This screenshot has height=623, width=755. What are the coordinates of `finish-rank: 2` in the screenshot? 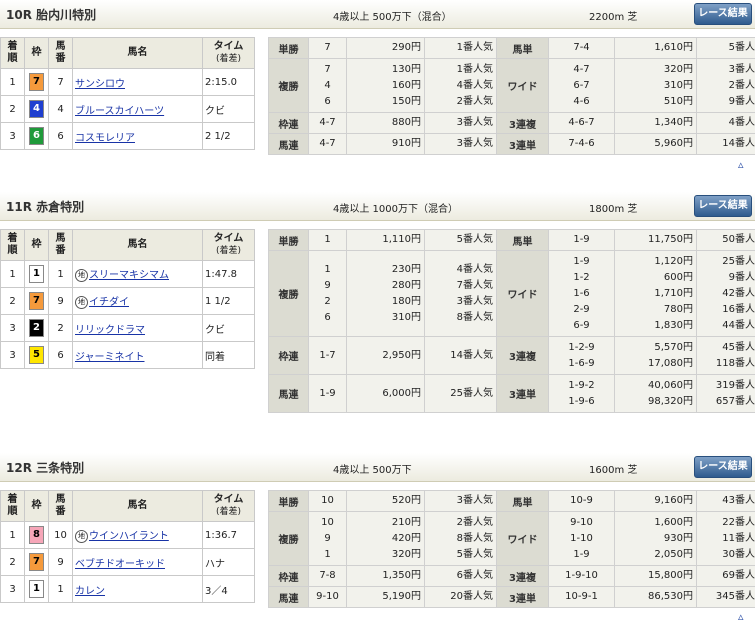 It's located at (13, 562).